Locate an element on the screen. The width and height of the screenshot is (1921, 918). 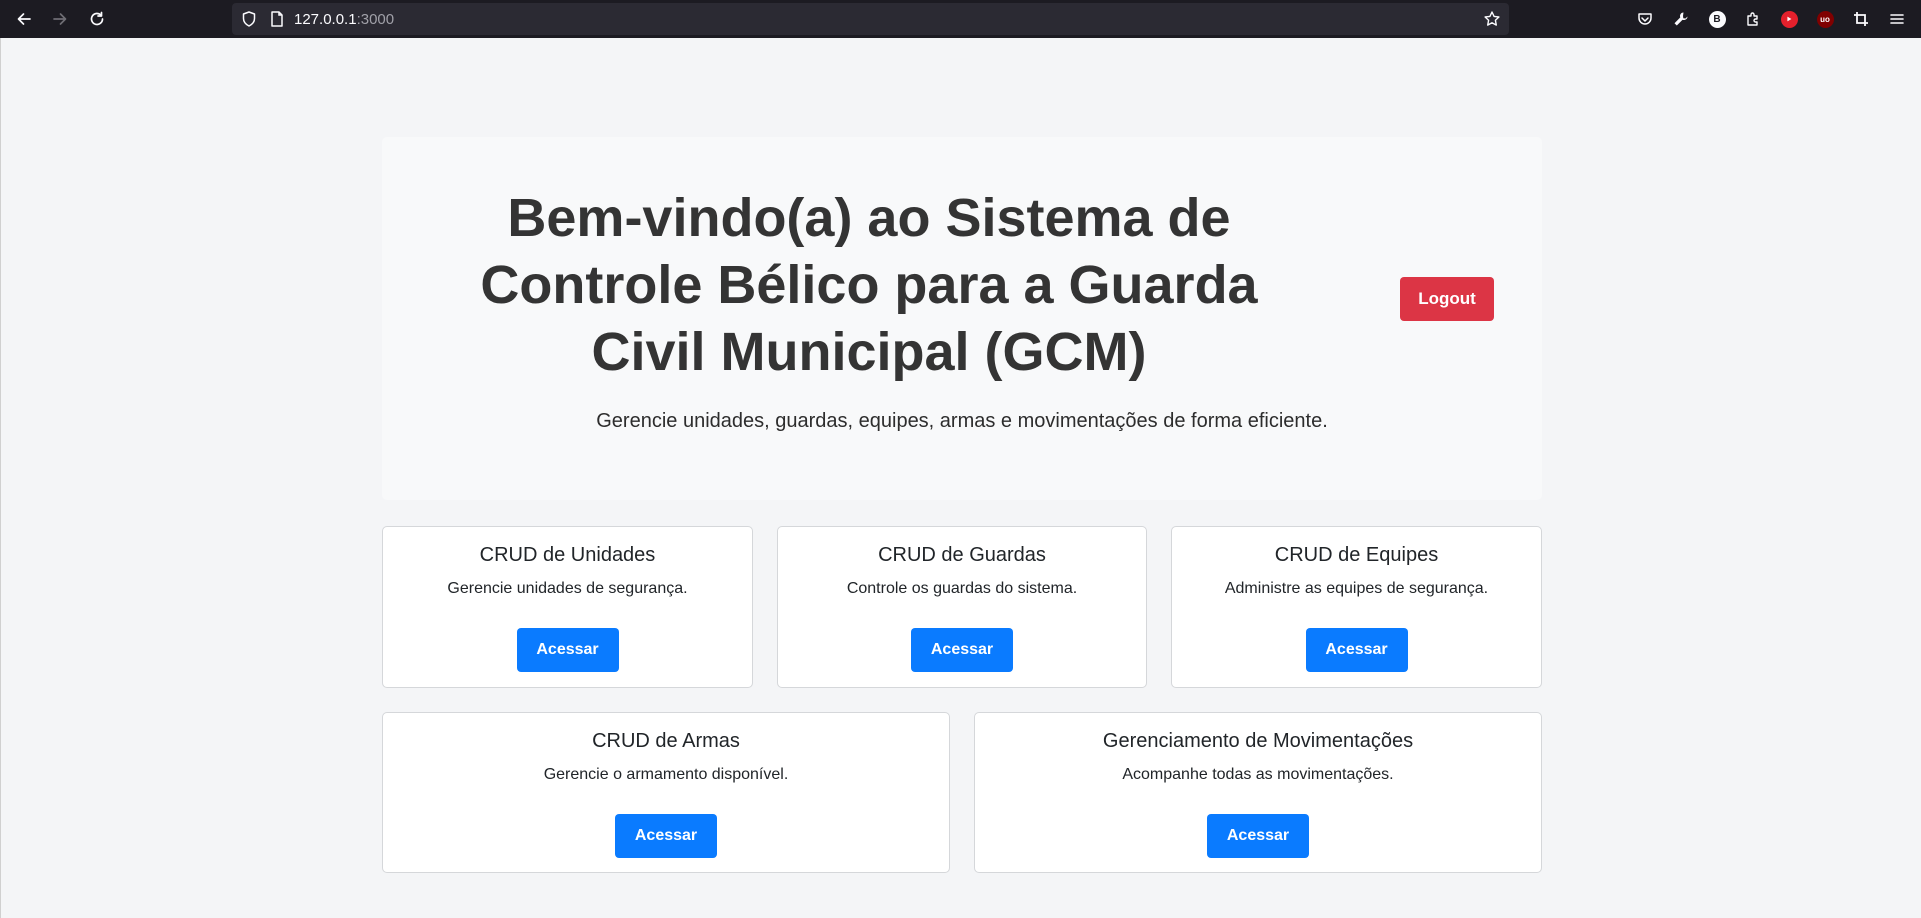
acessar-guardas-button: Acessar is located at coordinates (962, 650).